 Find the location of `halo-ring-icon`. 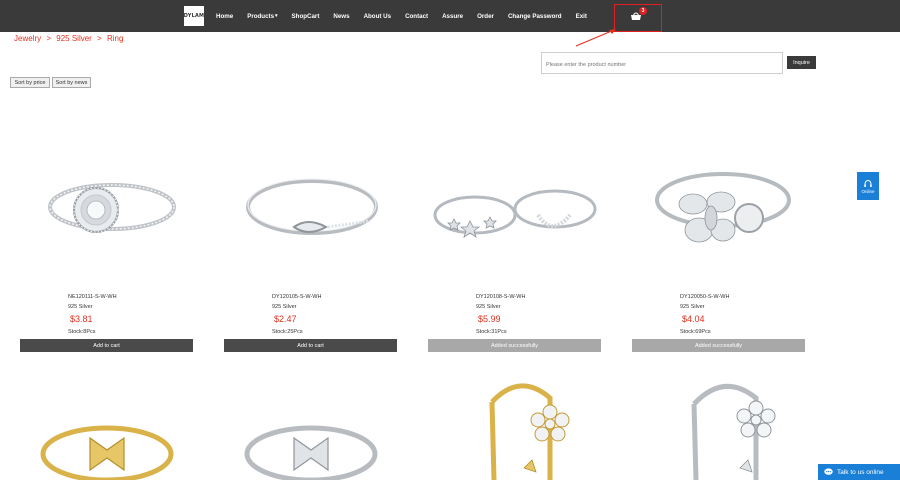

halo-ring-icon is located at coordinates (111, 208).